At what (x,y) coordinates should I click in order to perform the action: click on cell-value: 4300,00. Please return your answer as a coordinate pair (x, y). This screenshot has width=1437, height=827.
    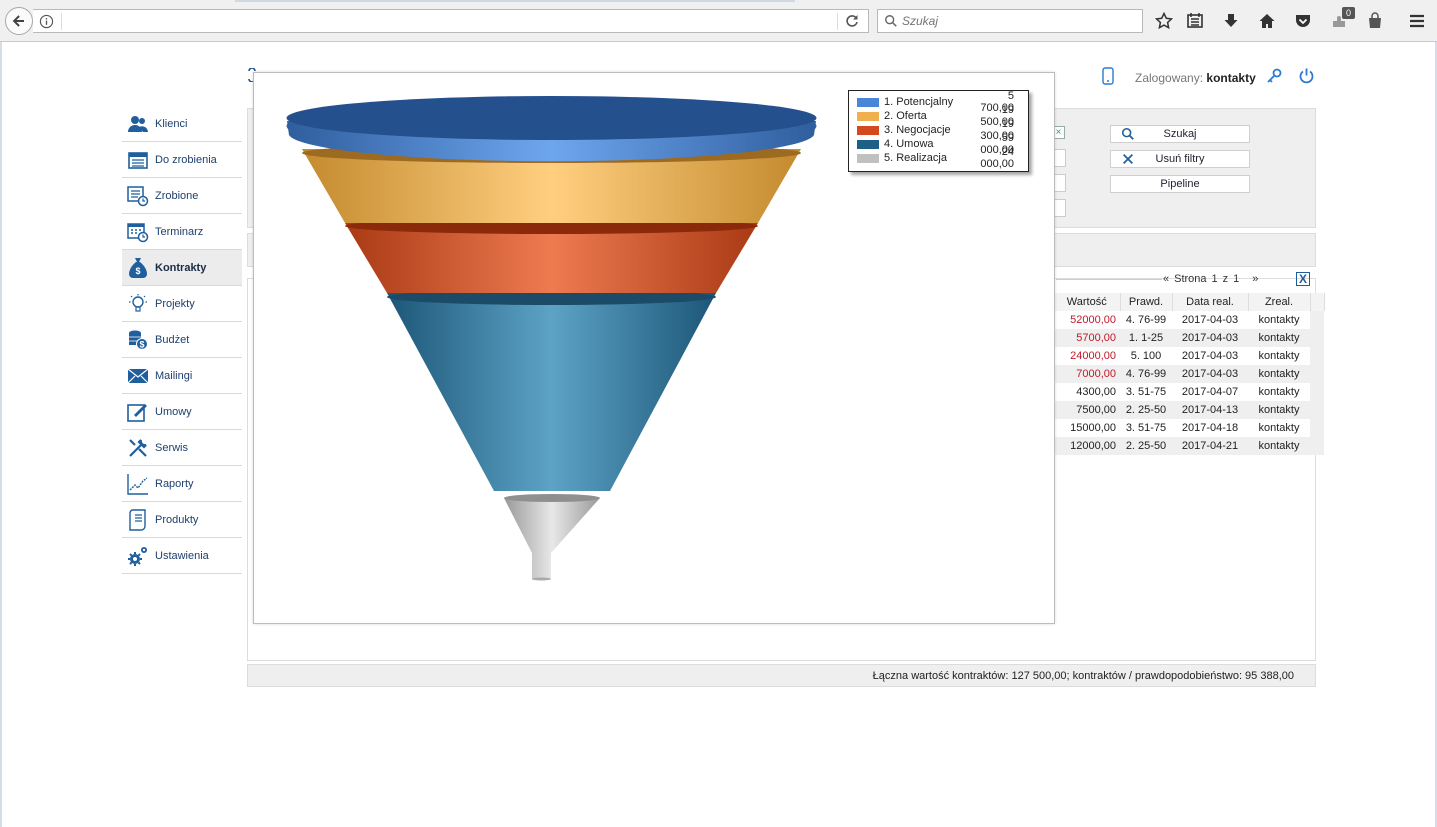
    Looking at the image, I should click on (1096, 392).